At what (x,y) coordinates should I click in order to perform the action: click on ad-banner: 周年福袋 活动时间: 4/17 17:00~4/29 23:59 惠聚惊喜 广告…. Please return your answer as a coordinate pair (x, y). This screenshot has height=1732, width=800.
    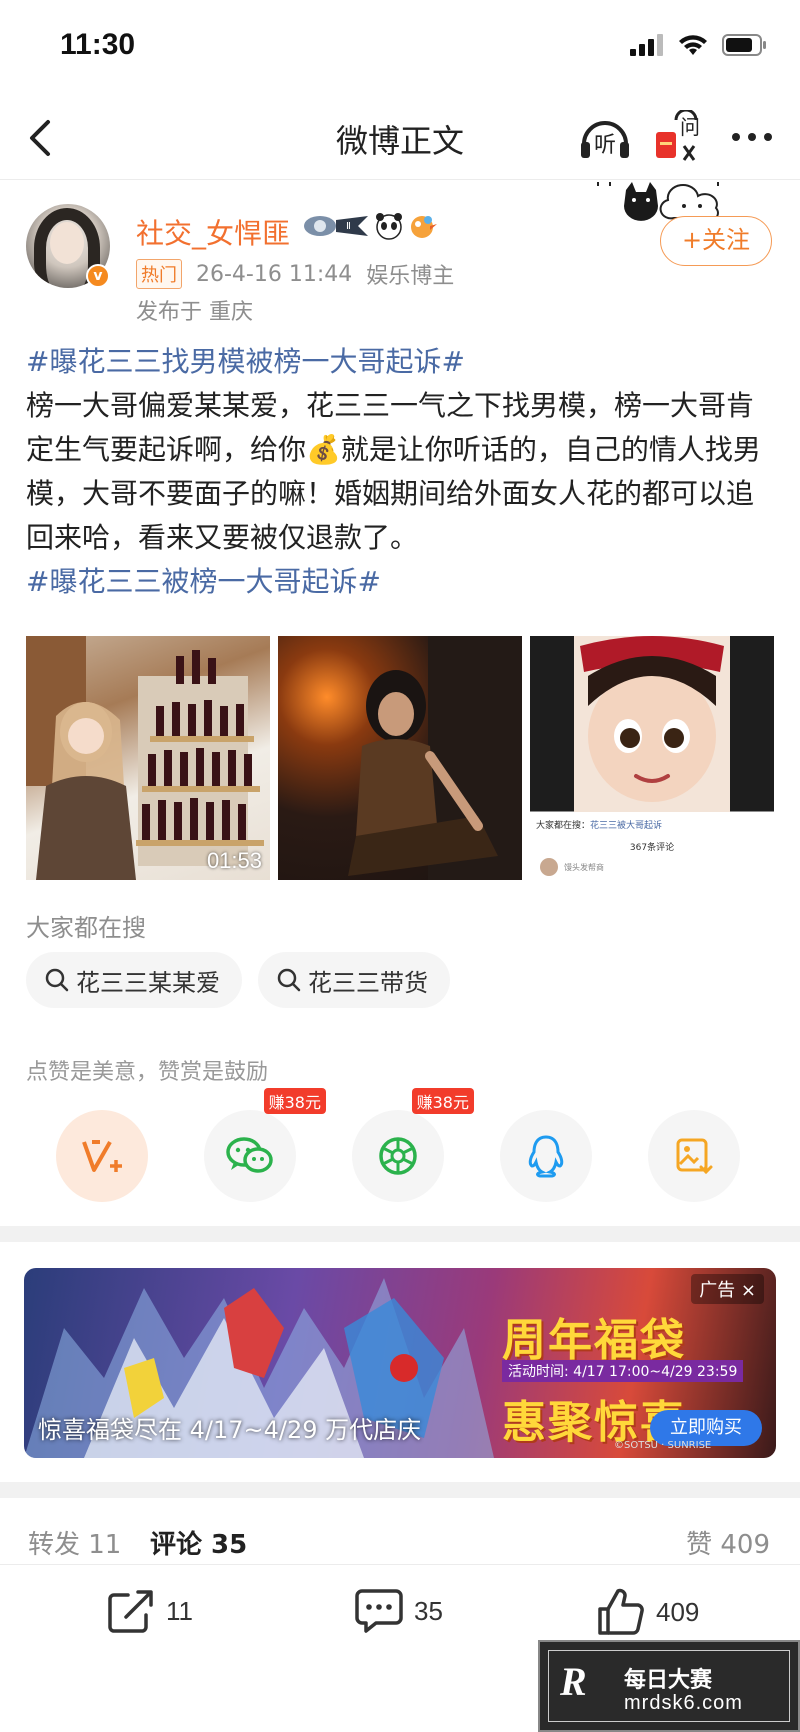
    Looking at the image, I should click on (400, 1363).